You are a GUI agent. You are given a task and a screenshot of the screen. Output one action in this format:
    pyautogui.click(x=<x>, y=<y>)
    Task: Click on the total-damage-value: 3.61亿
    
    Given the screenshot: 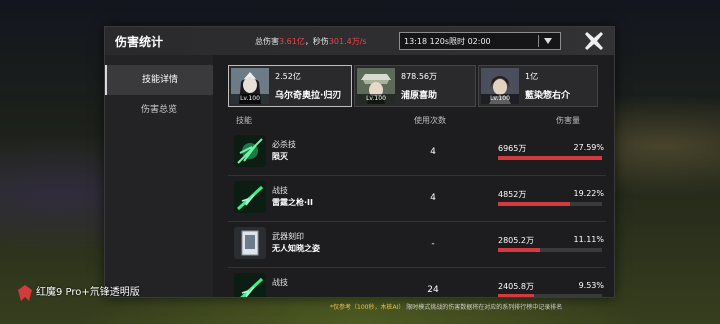 What is the action you would take?
    pyautogui.click(x=292, y=41)
    